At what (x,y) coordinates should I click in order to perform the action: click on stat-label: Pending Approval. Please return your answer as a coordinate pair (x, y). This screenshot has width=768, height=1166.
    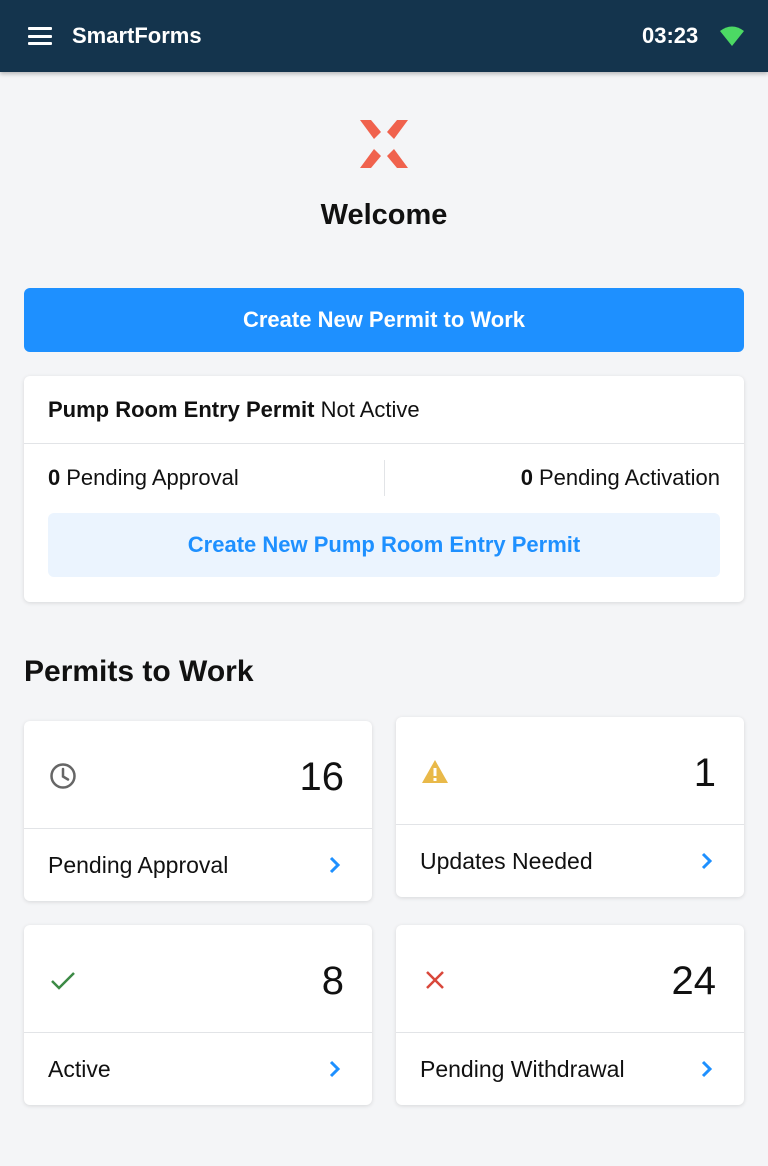
    Looking at the image, I should click on (138, 865).